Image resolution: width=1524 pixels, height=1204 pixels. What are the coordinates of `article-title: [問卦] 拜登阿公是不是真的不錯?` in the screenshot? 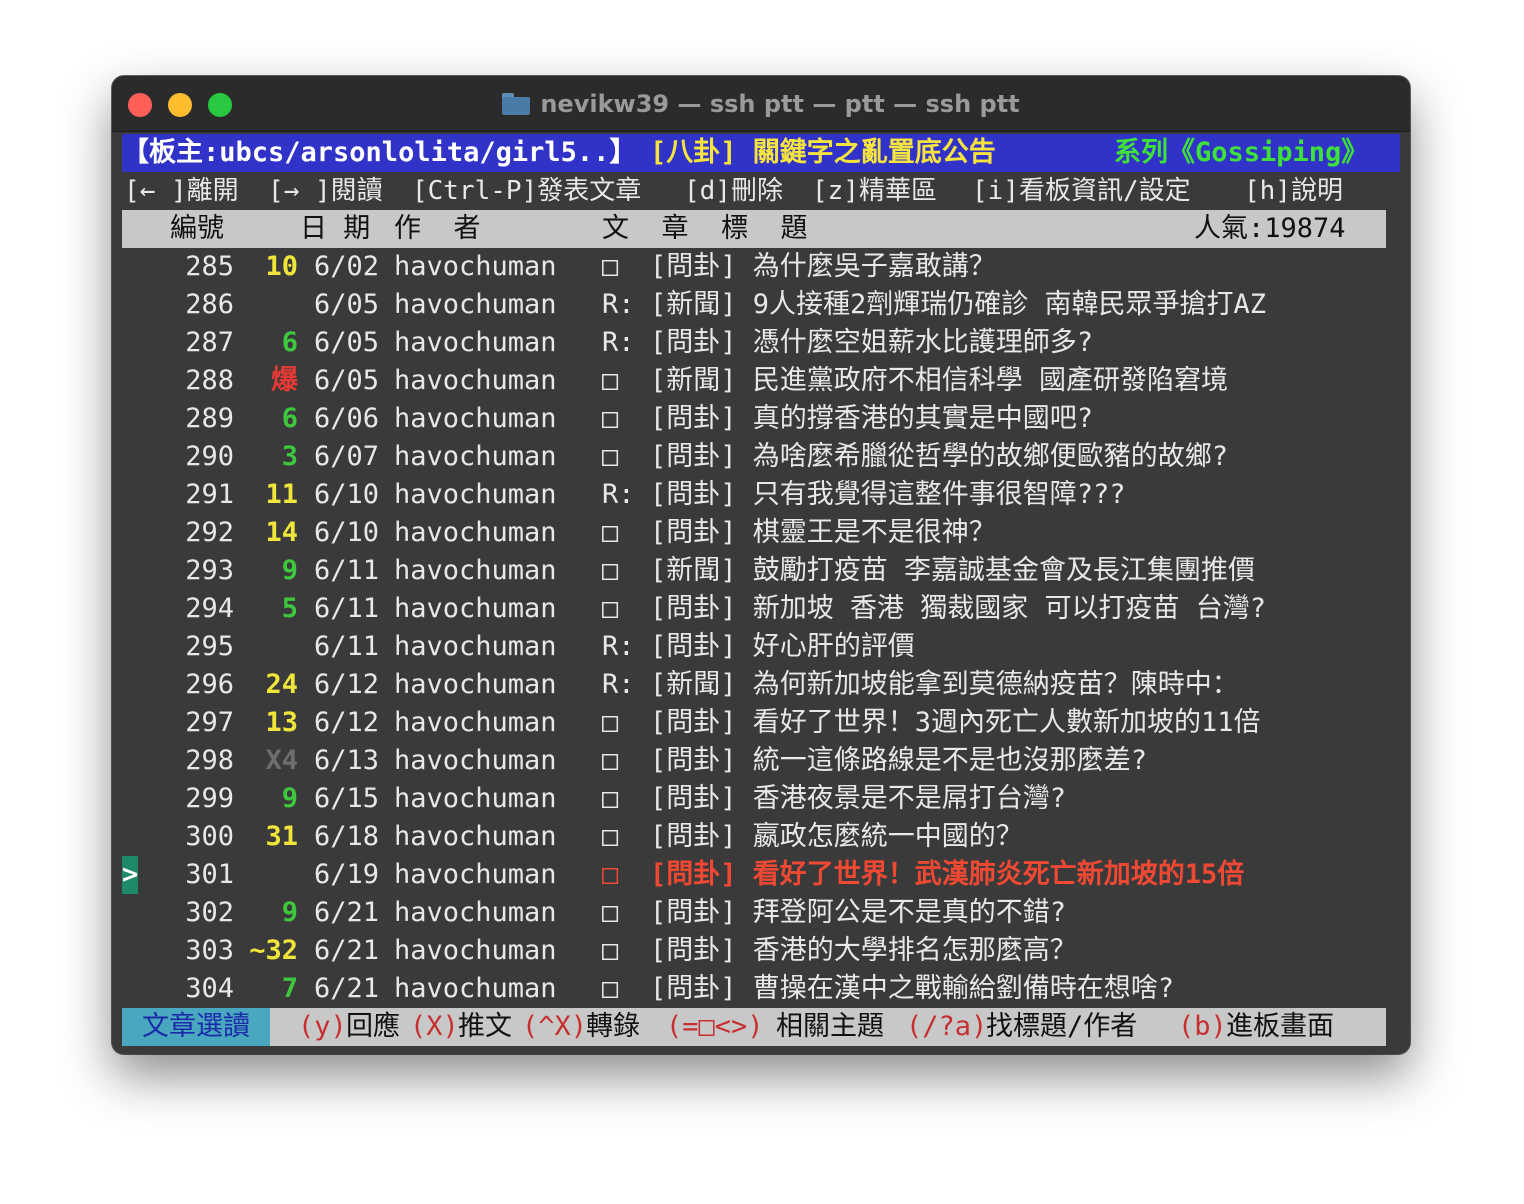 It's located at (858, 912).